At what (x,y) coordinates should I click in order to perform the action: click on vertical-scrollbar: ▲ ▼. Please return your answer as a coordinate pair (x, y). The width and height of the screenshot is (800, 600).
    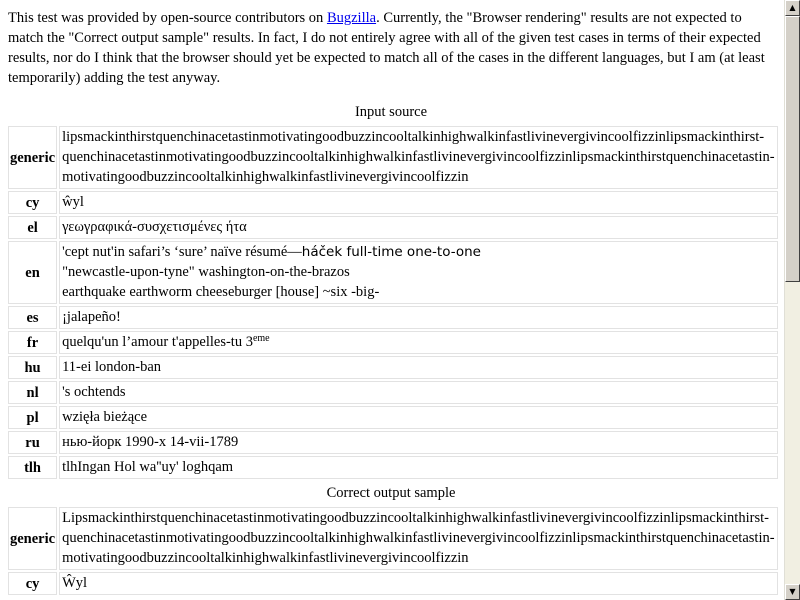
    Looking at the image, I should click on (792, 300).